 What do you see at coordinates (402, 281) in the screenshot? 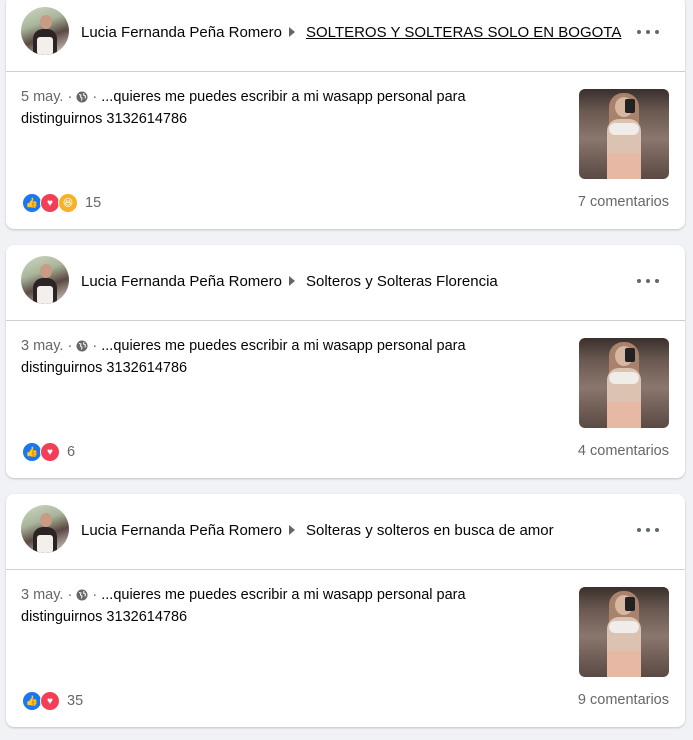
I see `group-name: Solteros y Solteras Florencia` at bounding box center [402, 281].